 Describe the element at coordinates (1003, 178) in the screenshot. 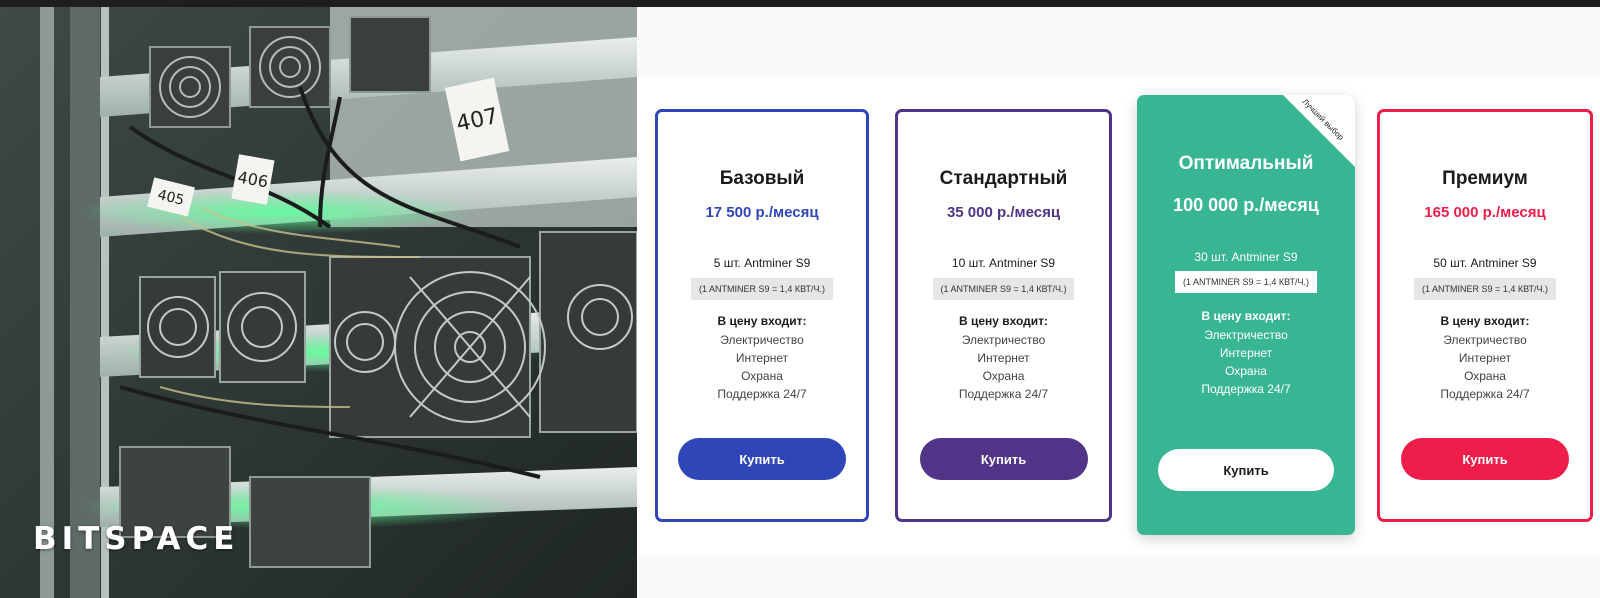

I see `plan-name: Стандартный` at that location.